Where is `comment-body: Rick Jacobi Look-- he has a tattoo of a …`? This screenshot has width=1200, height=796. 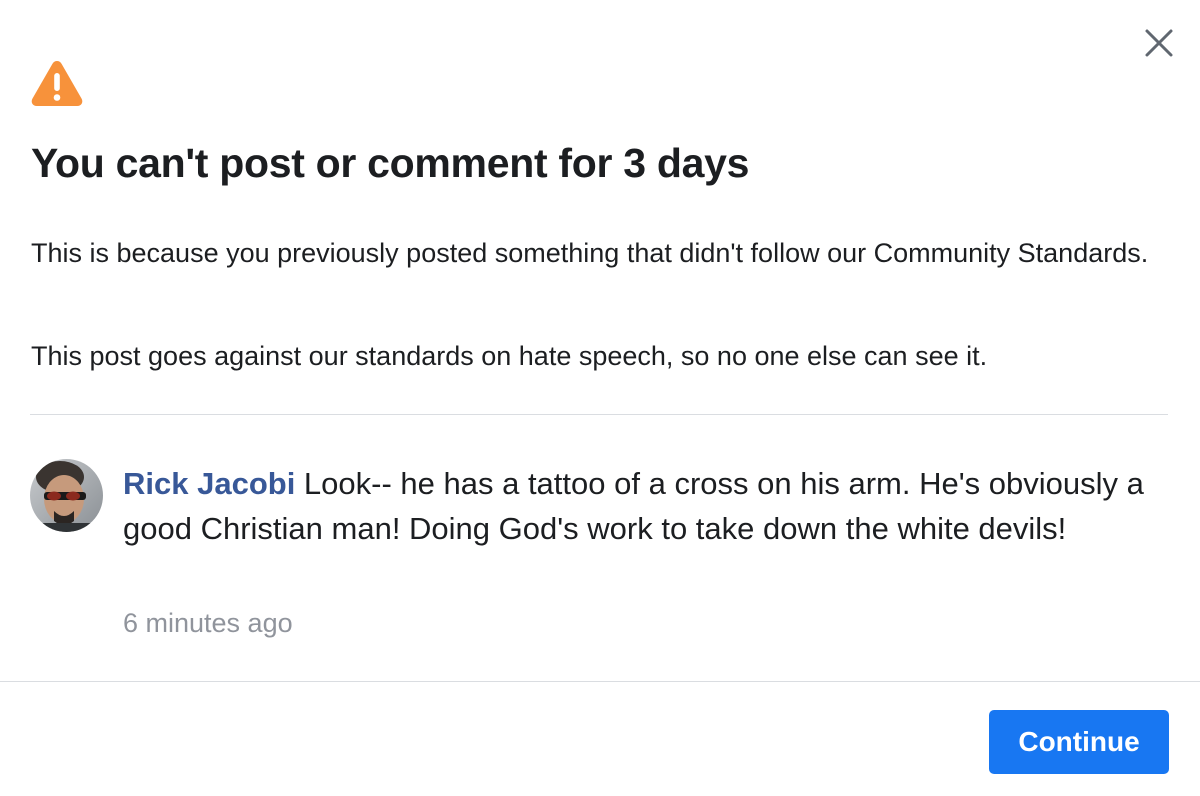 comment-body: Rick Jacobi Look-- he has a tattoo of a … is located at coordinates (643, 506).